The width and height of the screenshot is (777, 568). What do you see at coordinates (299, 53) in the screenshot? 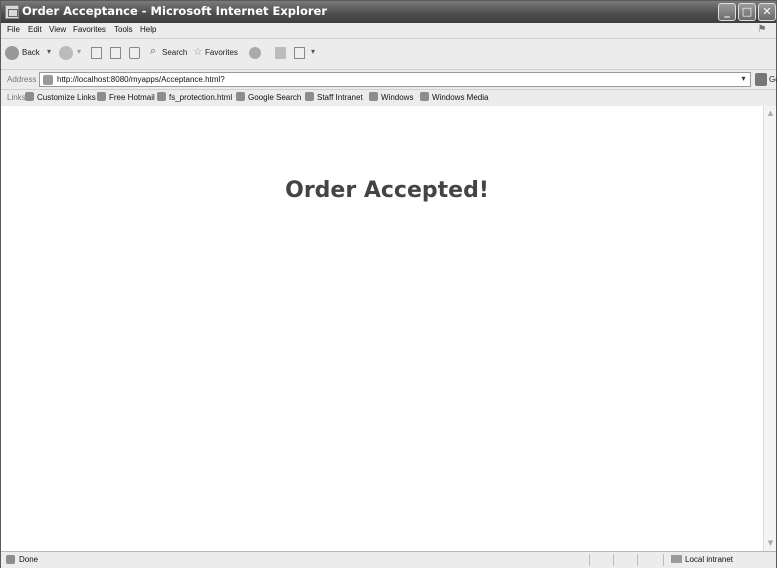
I see `print-icon` at bounding box center [299, 53].